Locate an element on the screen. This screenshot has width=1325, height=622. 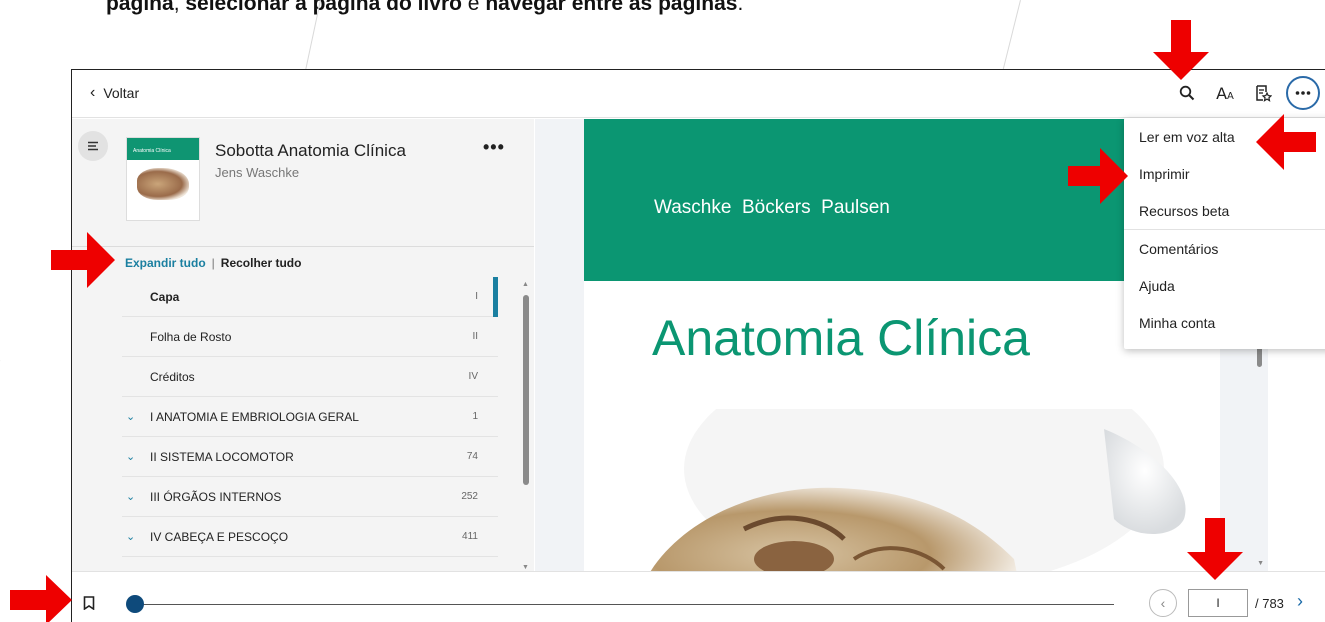
skull-illustration is located at coordinates (918, 490).